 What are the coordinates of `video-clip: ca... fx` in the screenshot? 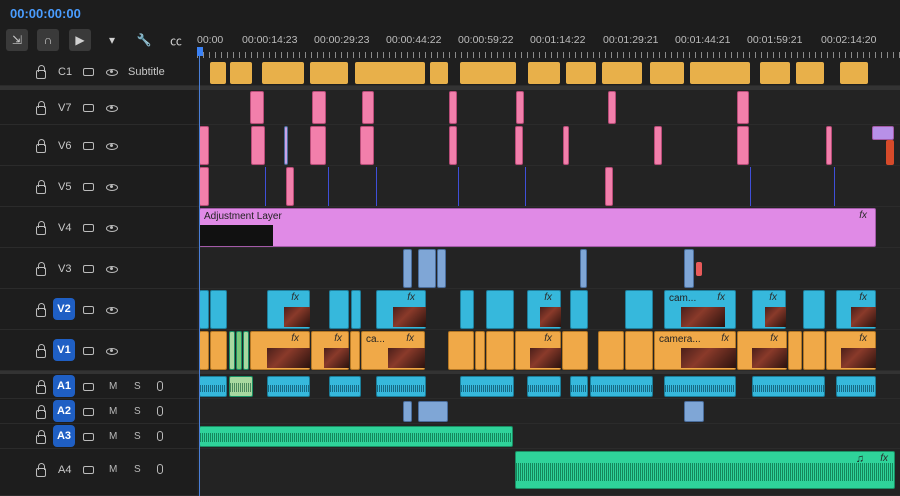 It's located at (393, 350).